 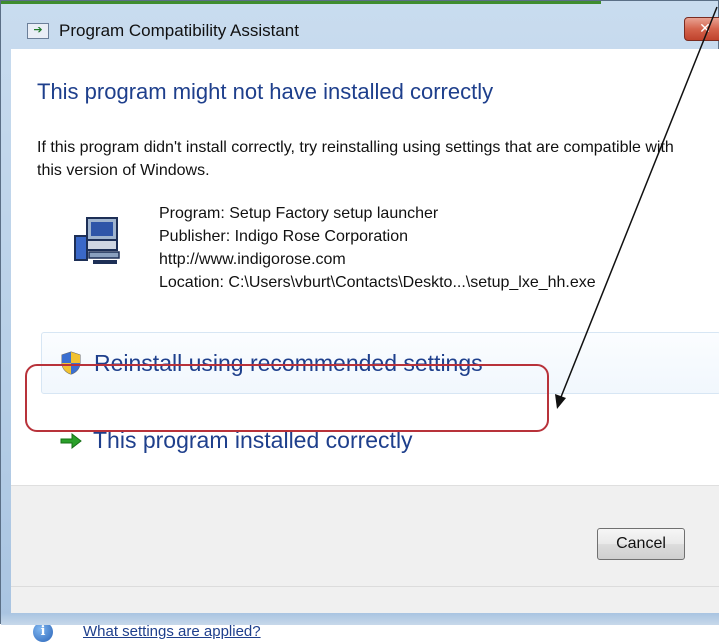 I want to click on title-bar: ➔ Program Compatibility Assistant ✕, so click(x=360, y=31).